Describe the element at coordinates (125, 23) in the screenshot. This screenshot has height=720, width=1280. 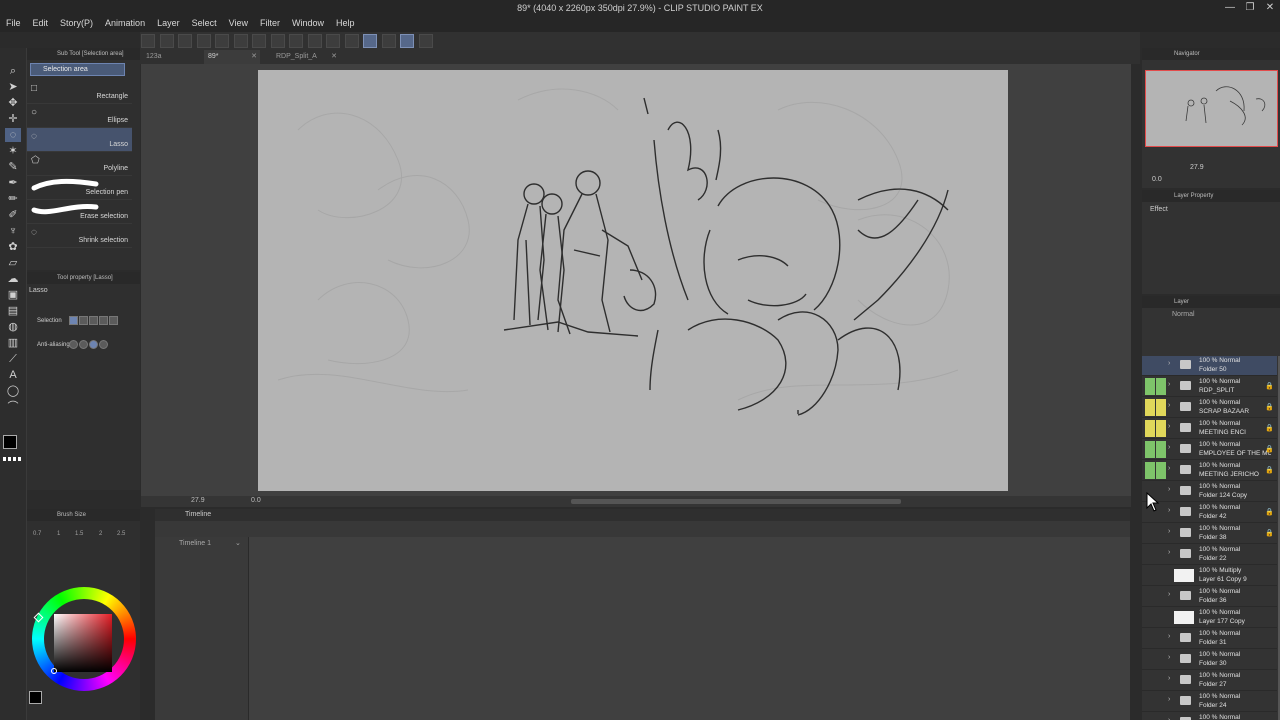
I see `menu-animation: Animation` at that location.